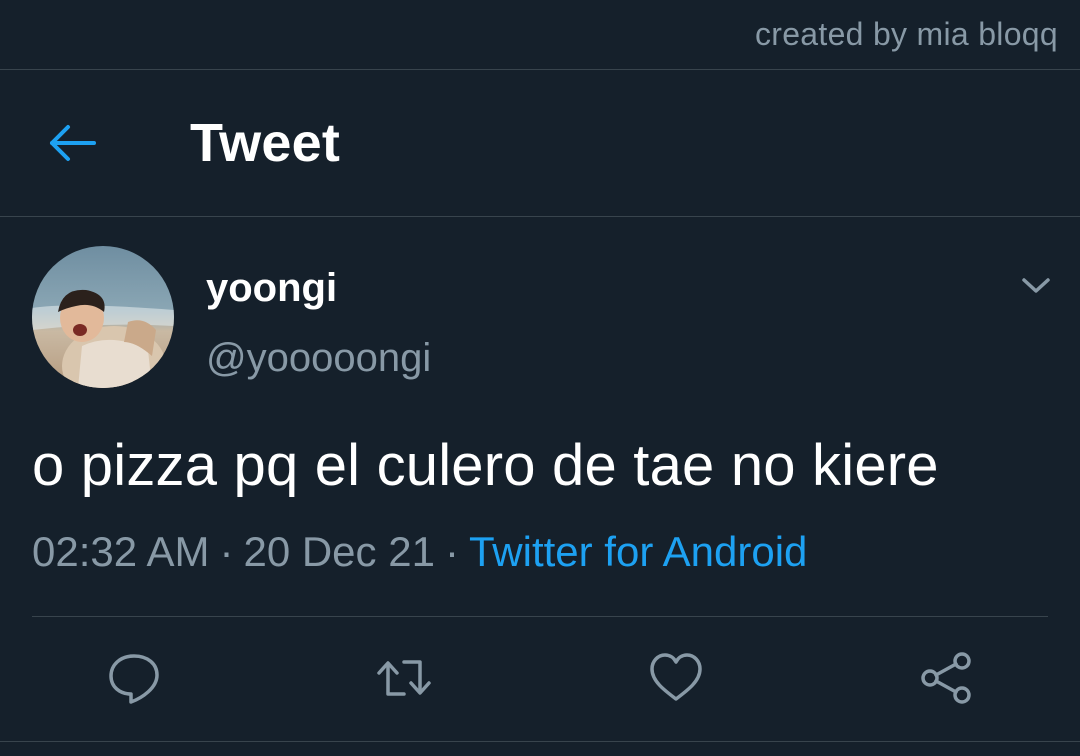 This screenshot has width=1080, height=756. What do you see at coordinates (485, 465) in the screenshot?
I see `tweet-text: o pizza pq el culero de tae no kiere` at bounding box center [485, 465].